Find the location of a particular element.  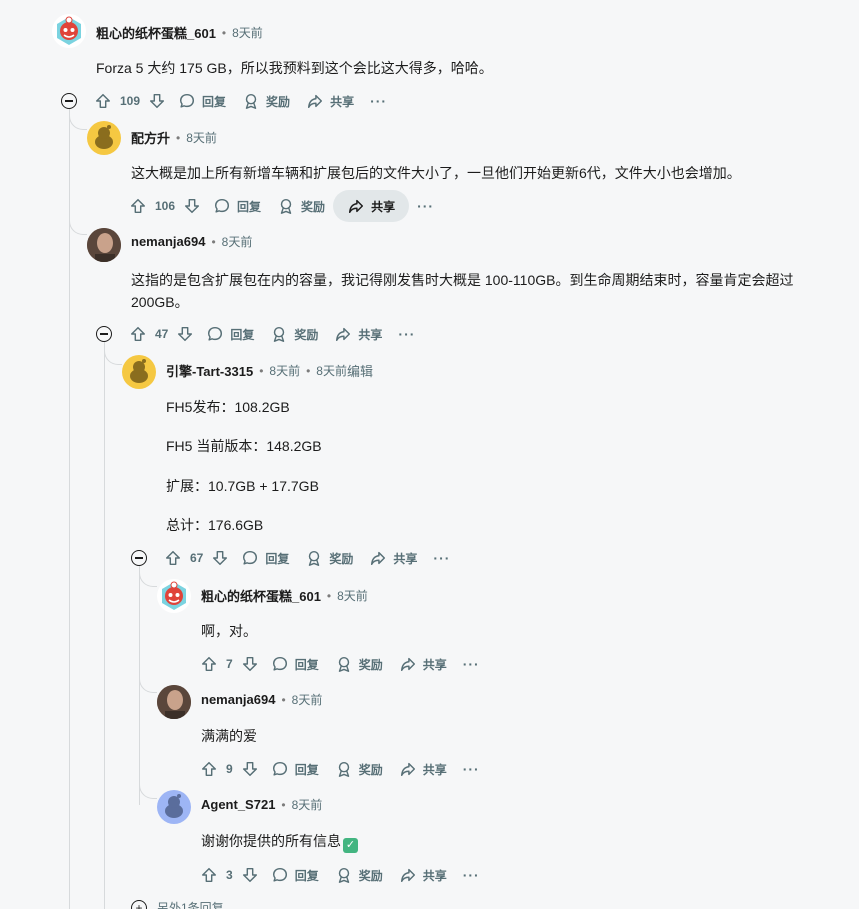

vote-count: 67 is located at coordinates (197, 558).